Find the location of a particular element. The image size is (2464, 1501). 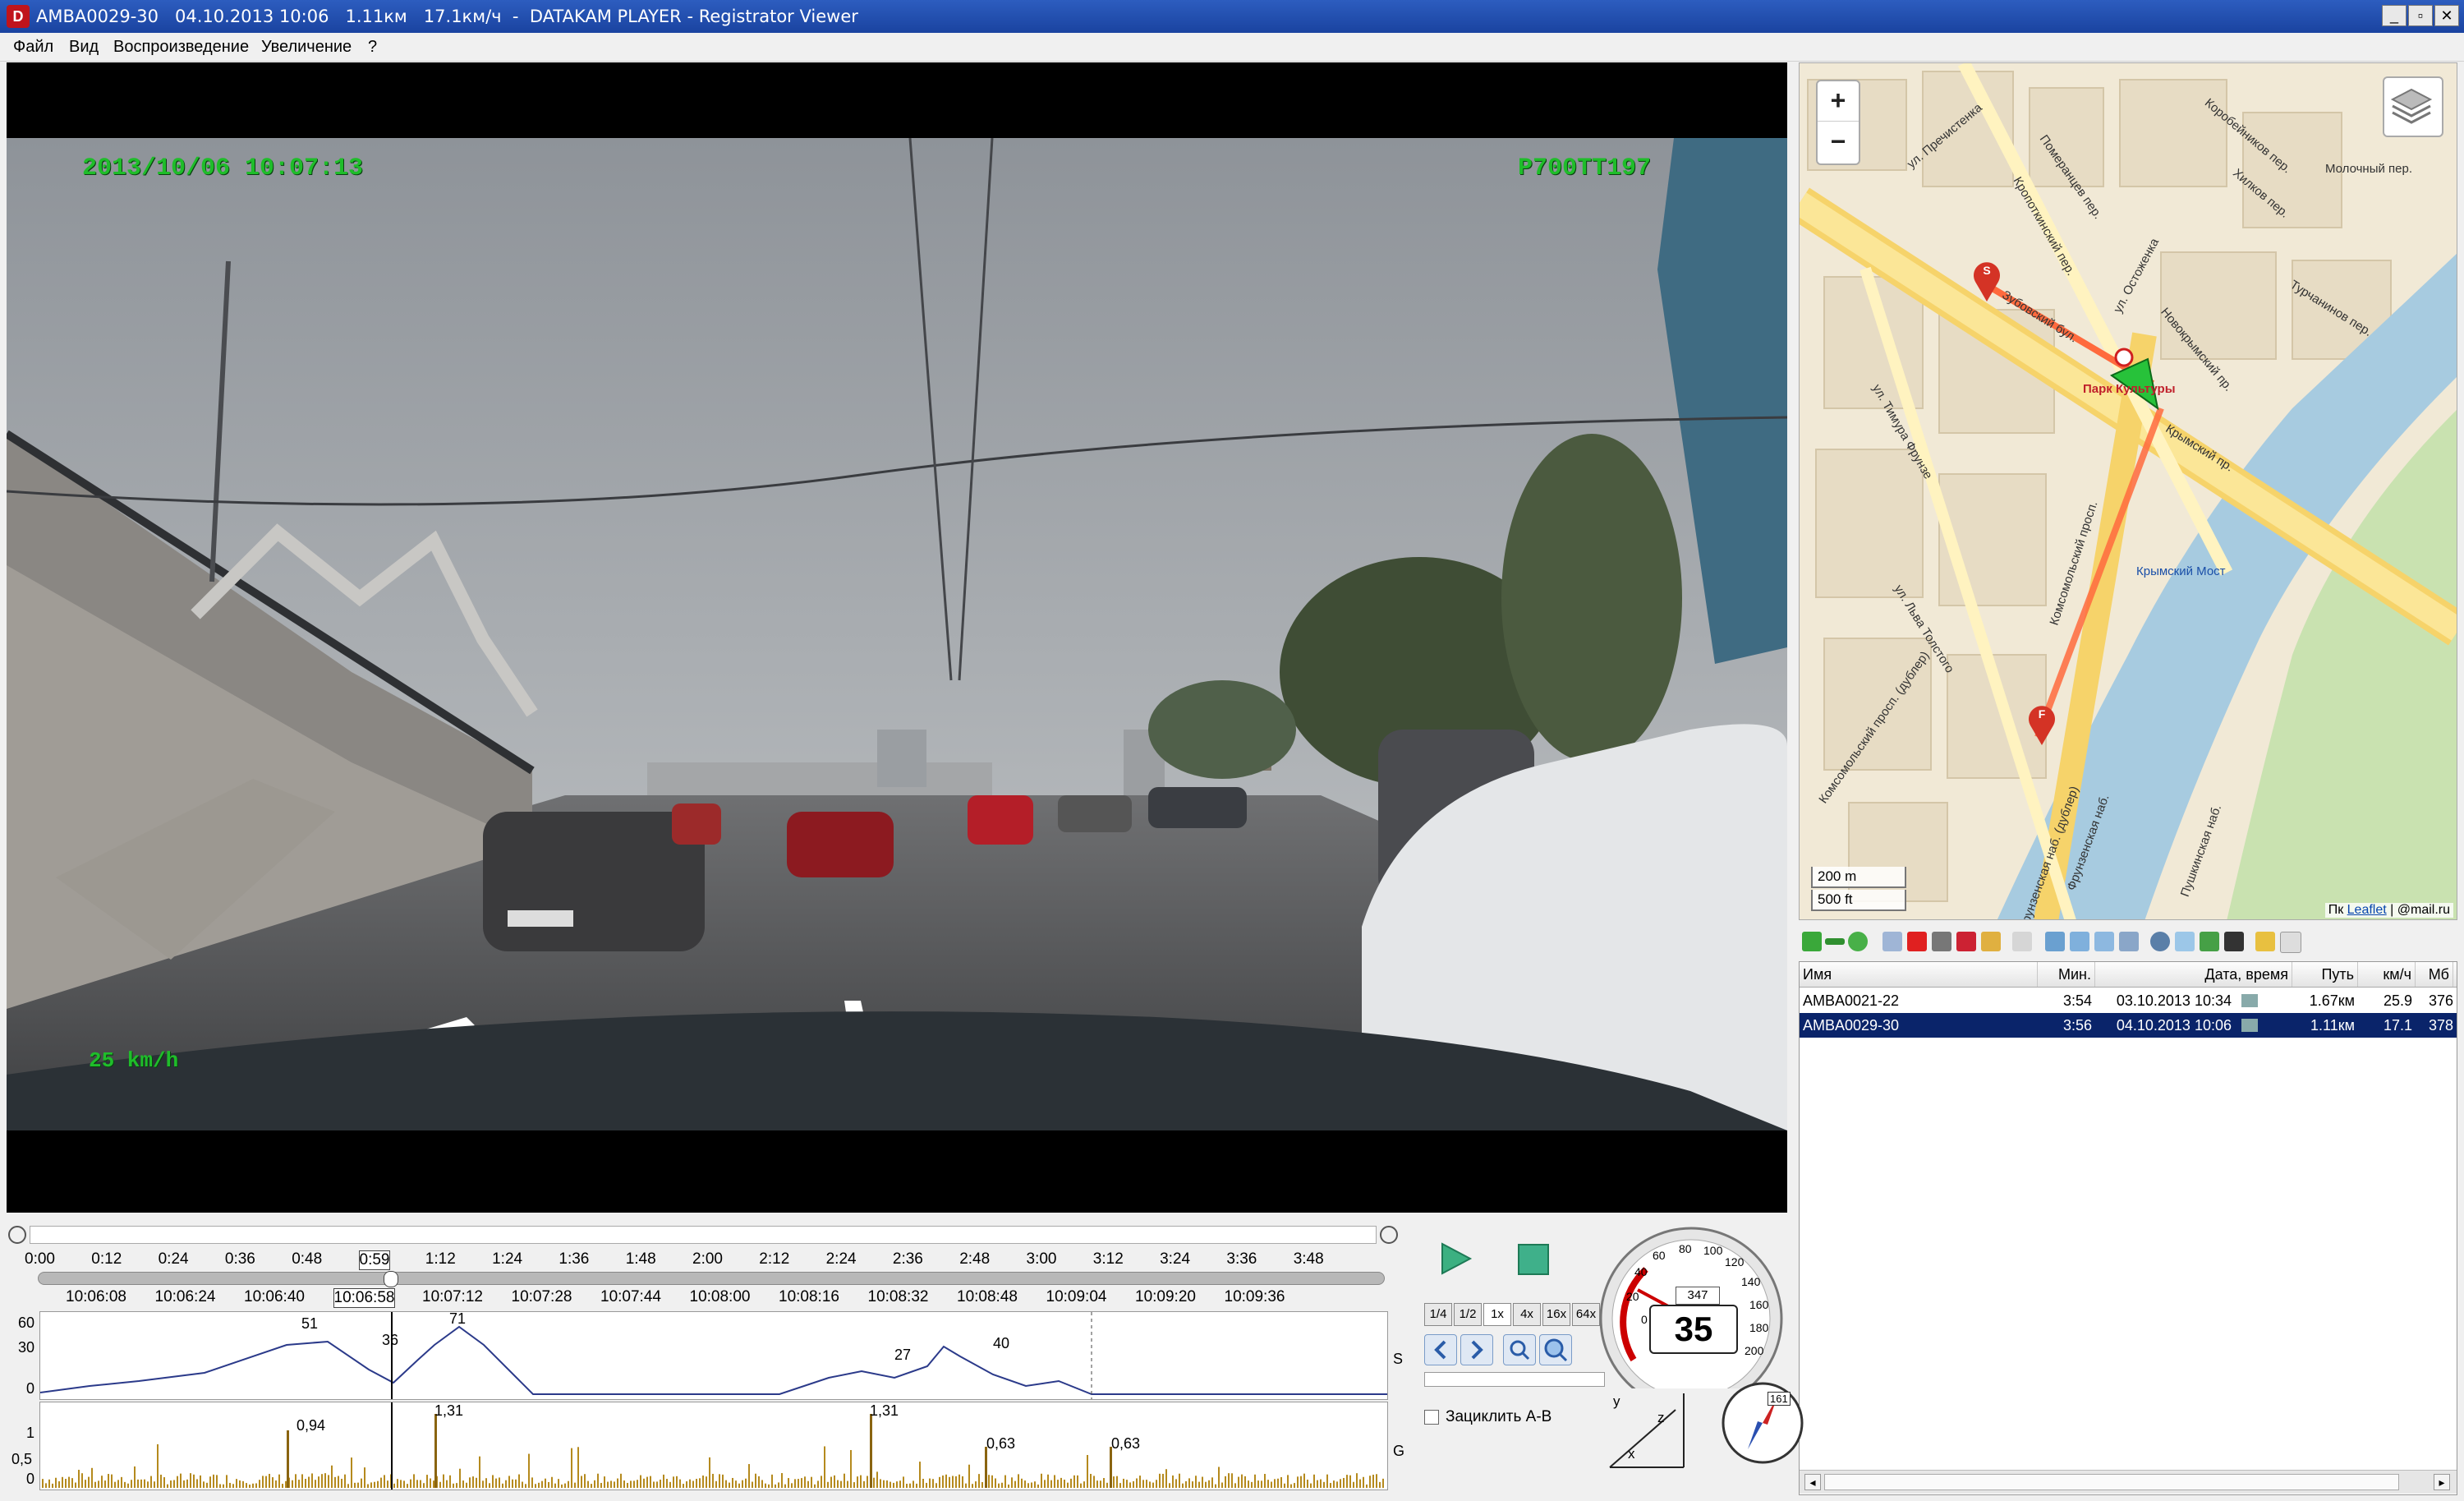

volume-slider is located at coordinates (1514, 1379).